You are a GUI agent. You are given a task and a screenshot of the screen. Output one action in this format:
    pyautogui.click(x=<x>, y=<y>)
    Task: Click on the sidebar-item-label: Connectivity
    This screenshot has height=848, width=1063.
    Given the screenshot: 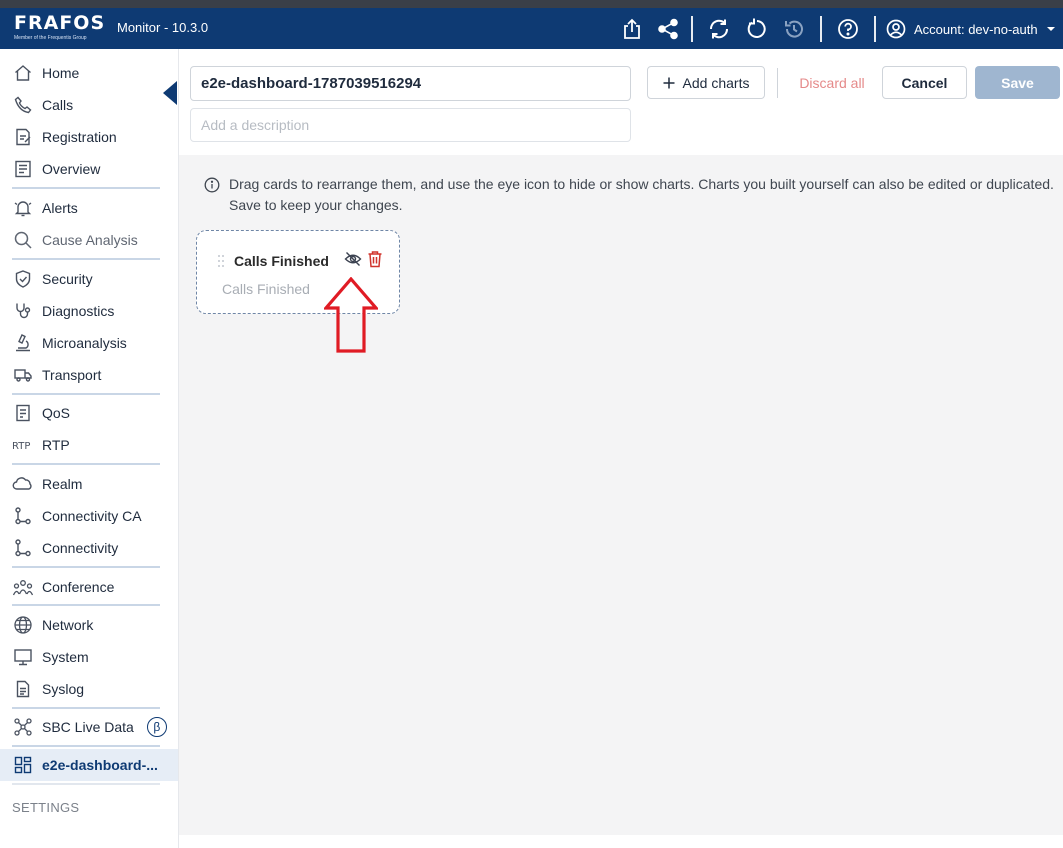 What is the action you would take?
    pyautogui.click(x=80, y=548)
    